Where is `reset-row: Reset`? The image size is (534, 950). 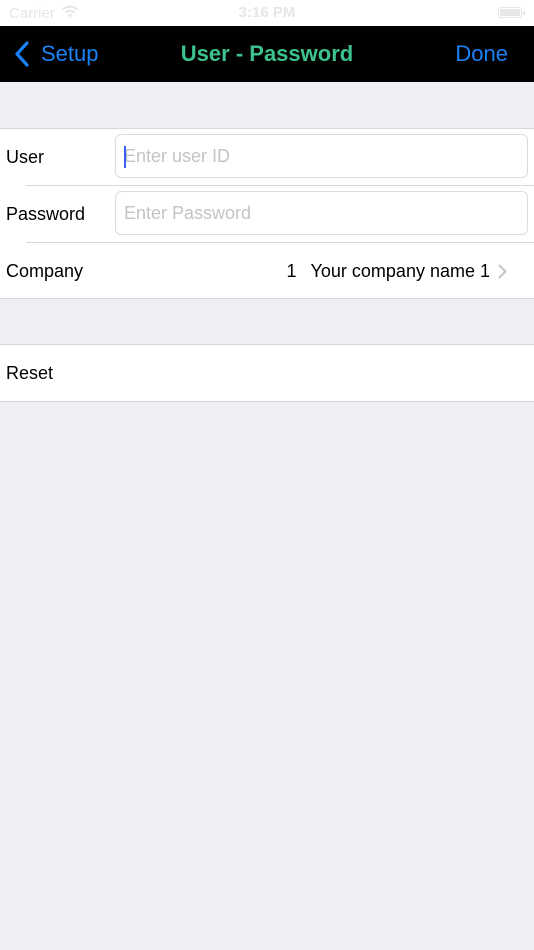 reset-row: Reset is located at coordinates (267, 373).